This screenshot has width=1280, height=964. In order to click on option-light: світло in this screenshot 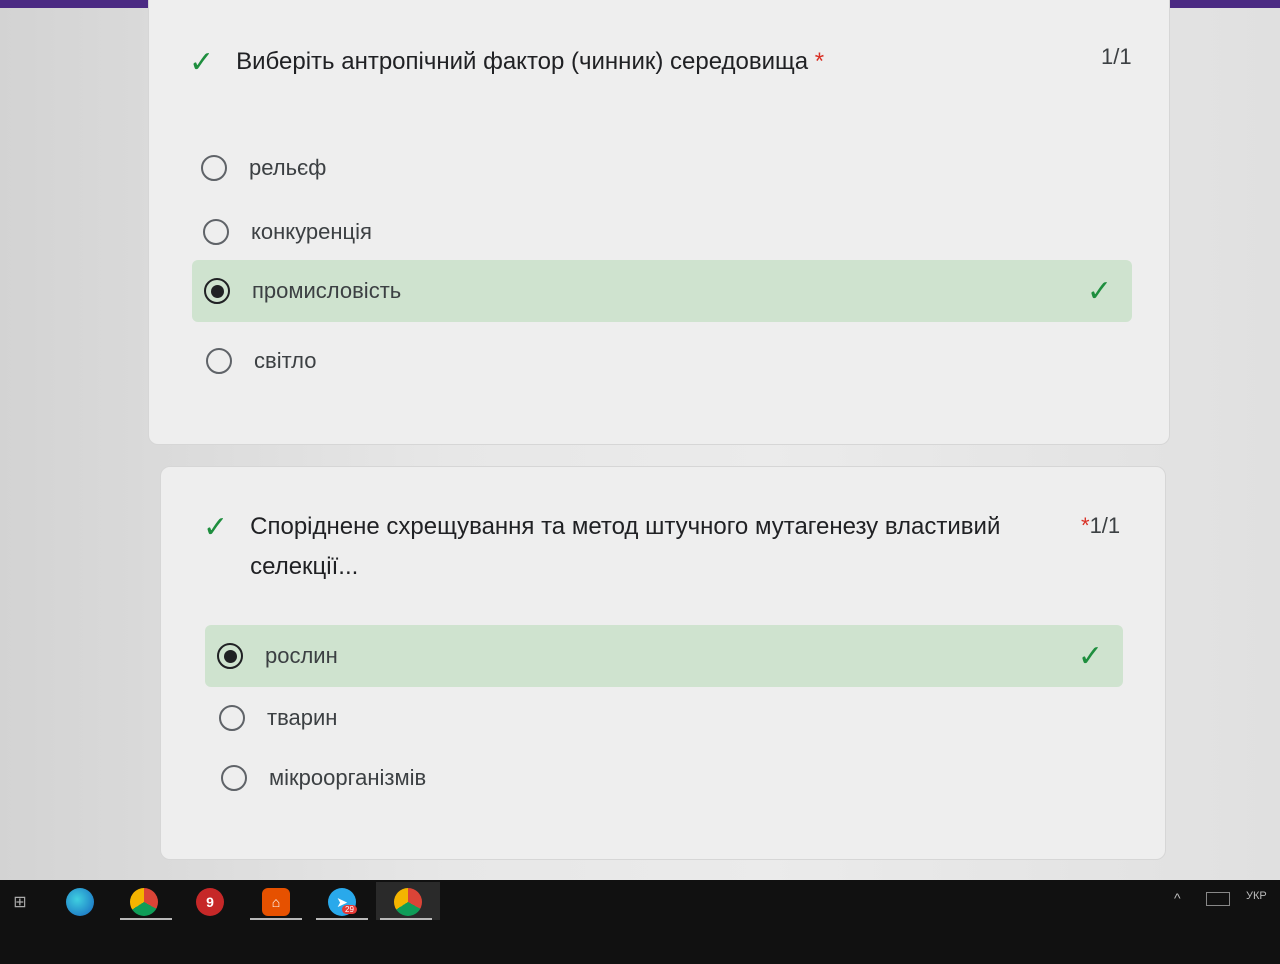, I will do `click(656, 361)`.